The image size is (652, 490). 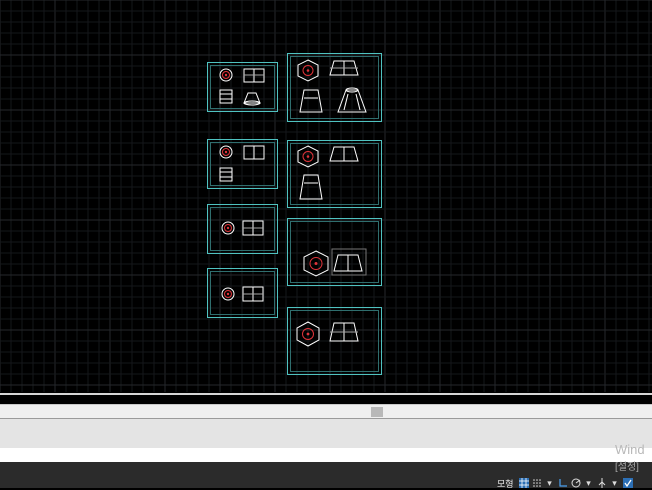 What do you see at coordinates (505, 483) in the screenshot?
I see `model-space-label: 모형` at bounding box center [505, 483].